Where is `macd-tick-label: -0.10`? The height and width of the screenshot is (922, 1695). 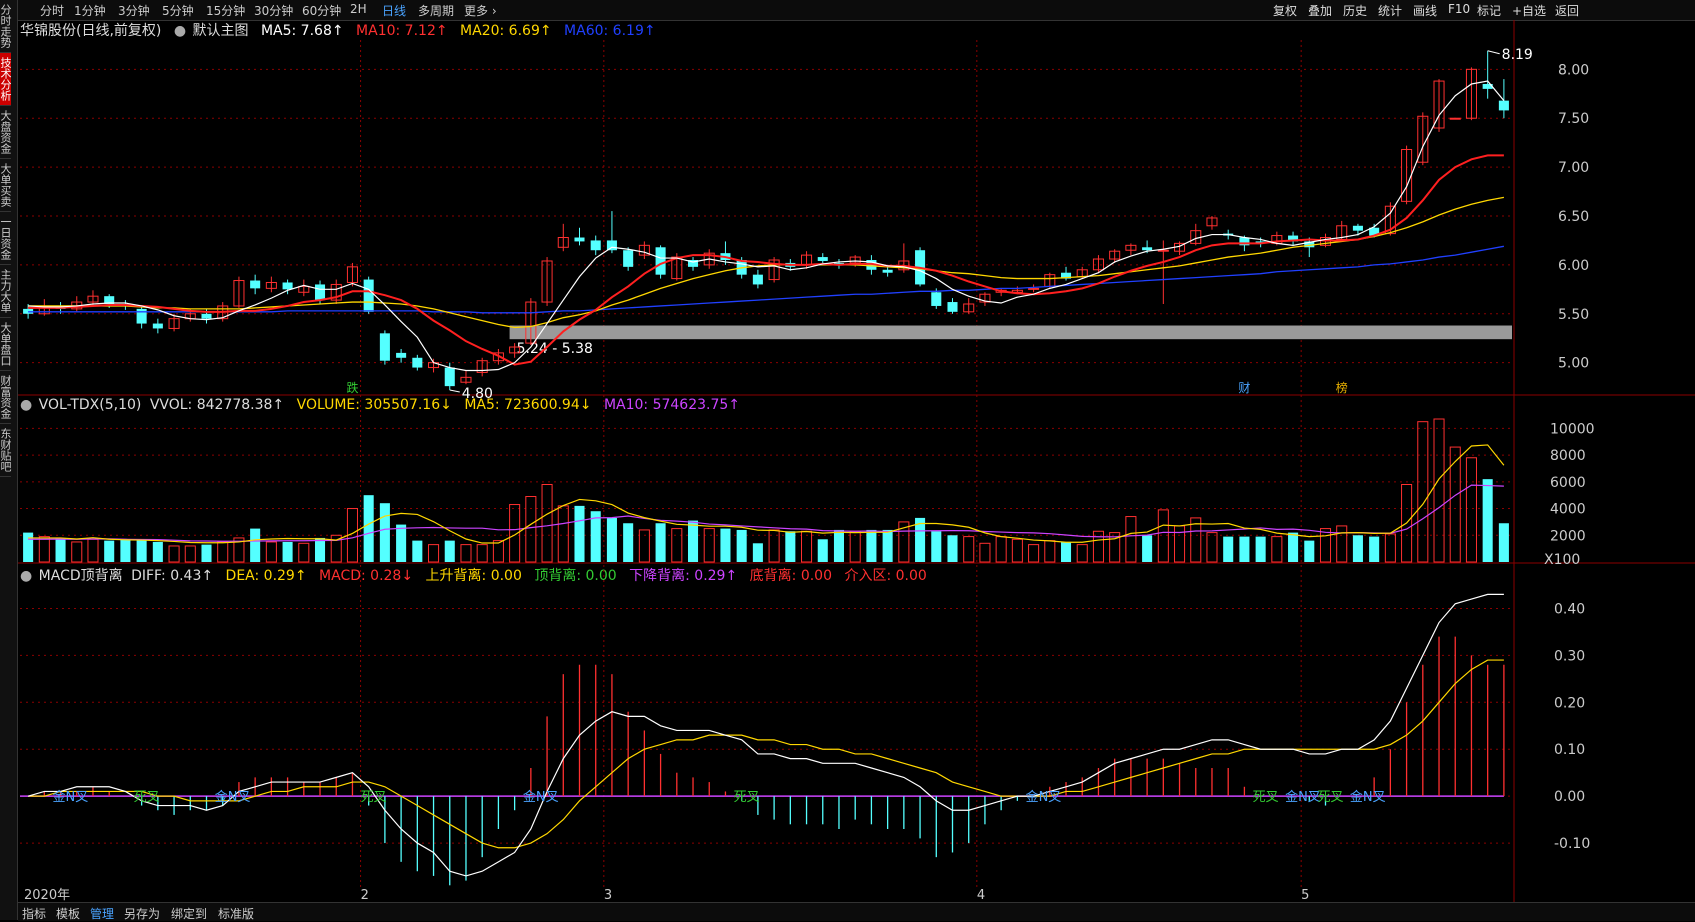
macd-tick-label: -0.10 is located at coordinates (1572, 844).